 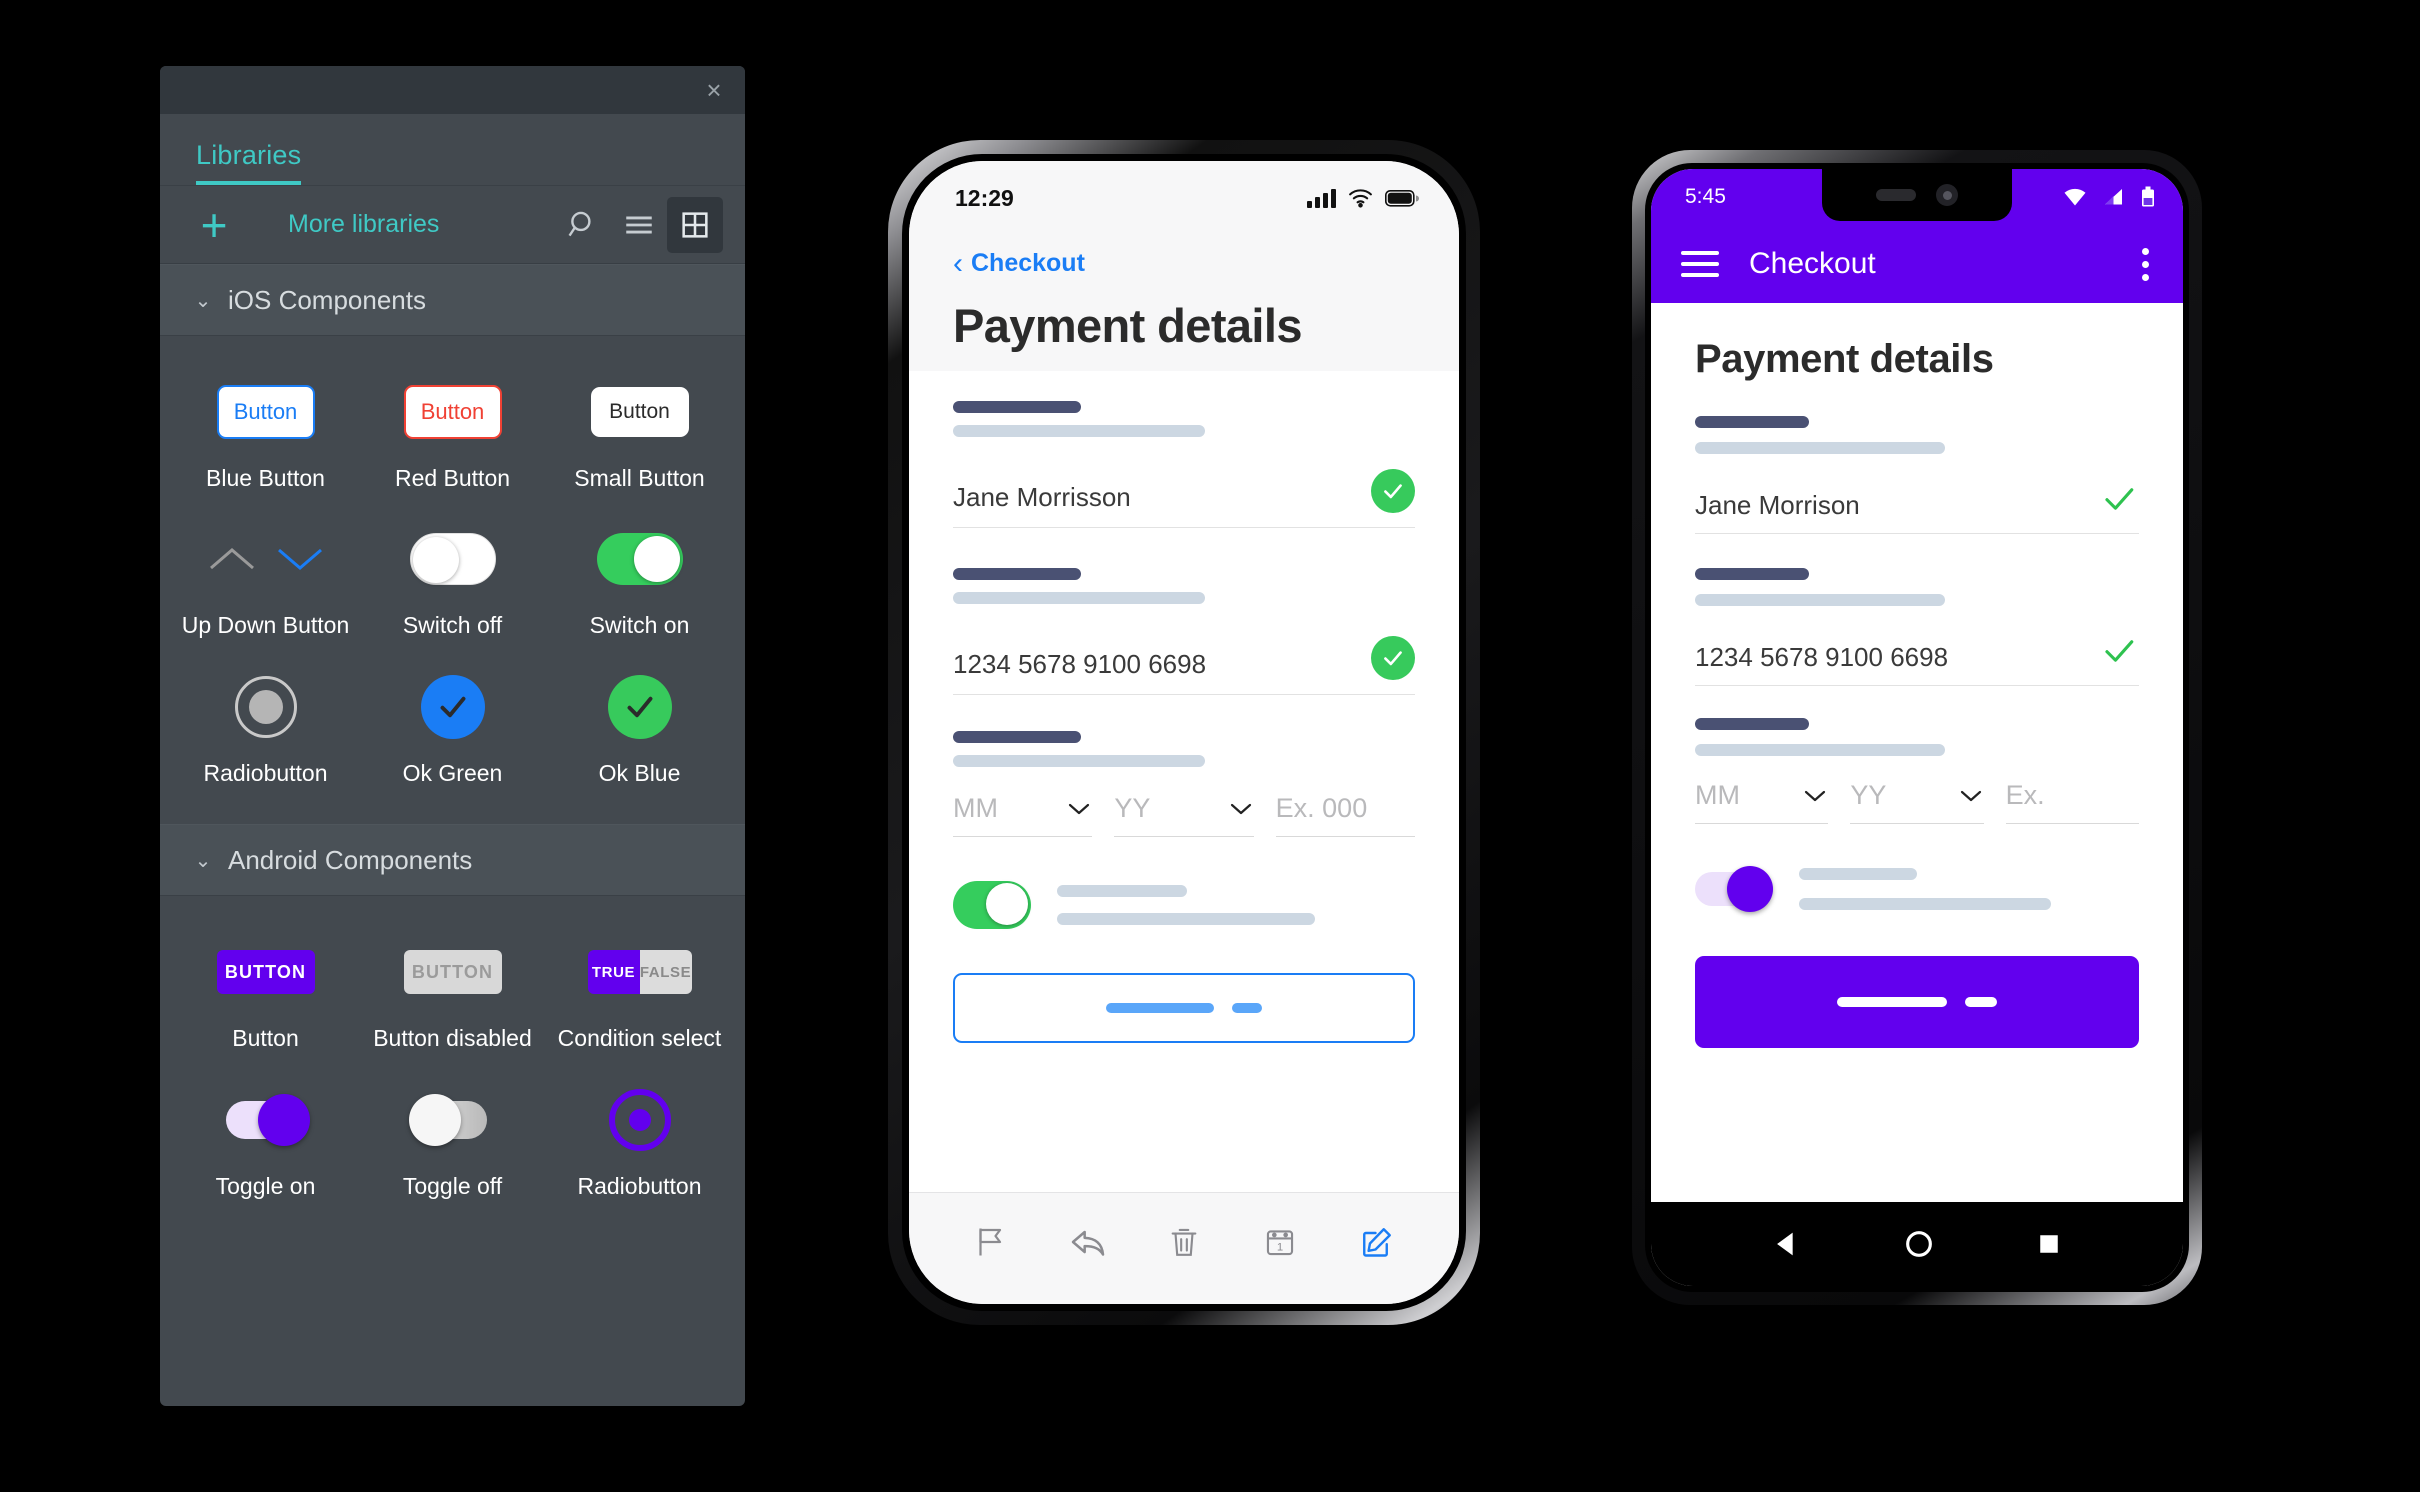 I want to click on ios-red-button: Button, so click(x=452, y=412).